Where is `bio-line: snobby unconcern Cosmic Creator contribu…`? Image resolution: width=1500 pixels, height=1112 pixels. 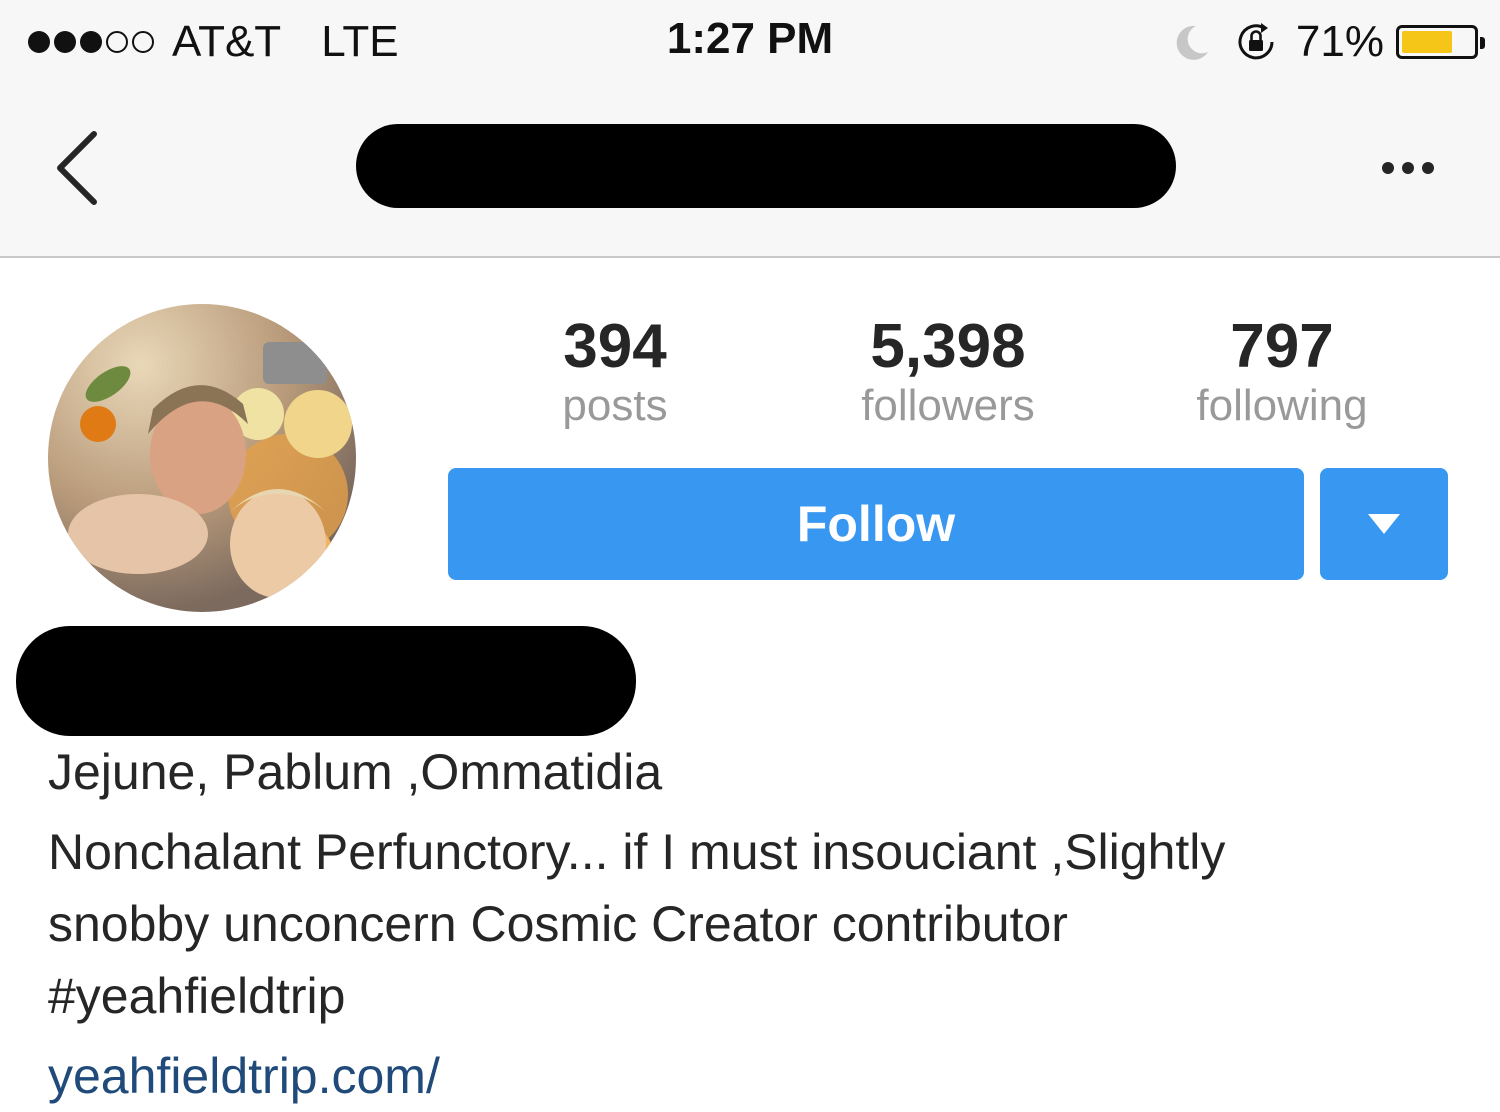
bio-line: snobby unconcern Cosmic Creator contribu… is located at coordinates (558, 924).